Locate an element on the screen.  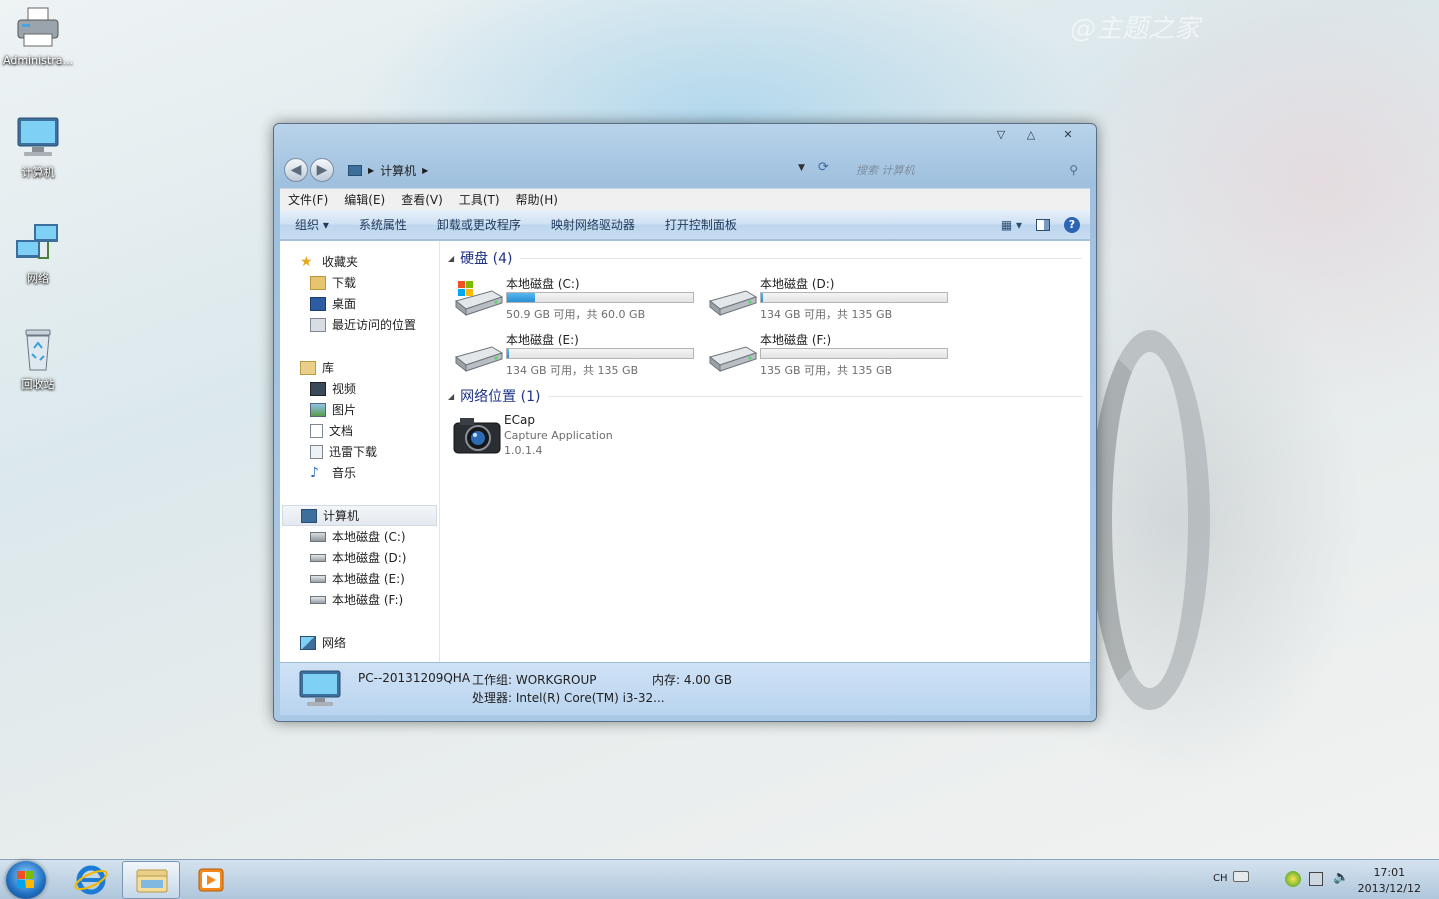
clock-time: 17:01 is located at coordinates (1389, 872).